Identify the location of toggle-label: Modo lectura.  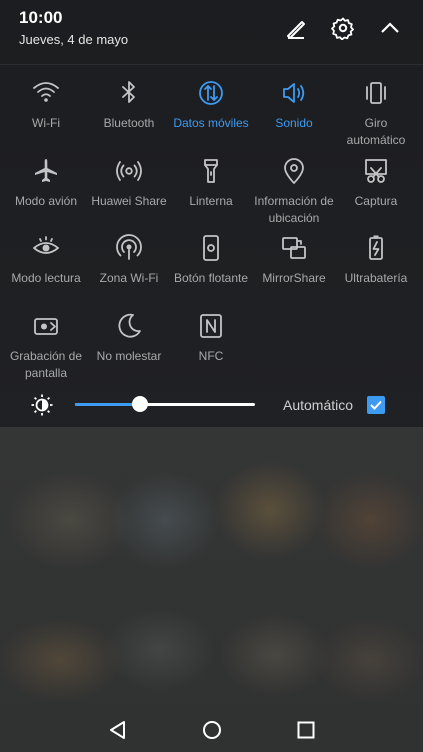
(46, 278).